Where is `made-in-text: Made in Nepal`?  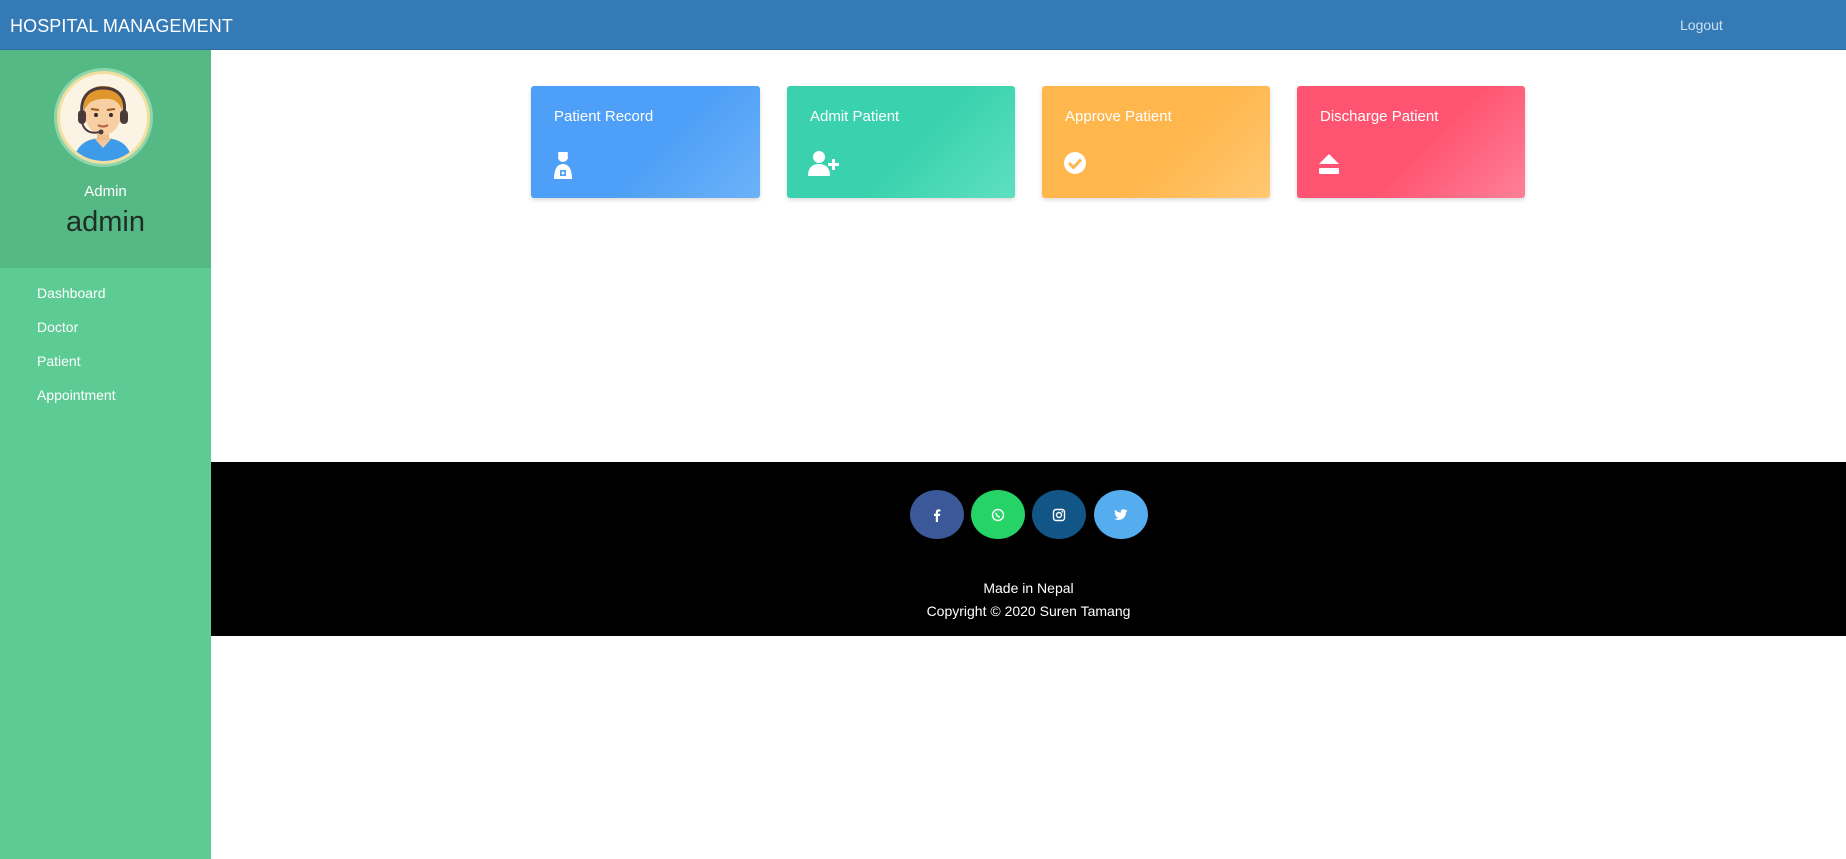 made-in-text: Made in Nepal is located at coordinates (1028, 588).